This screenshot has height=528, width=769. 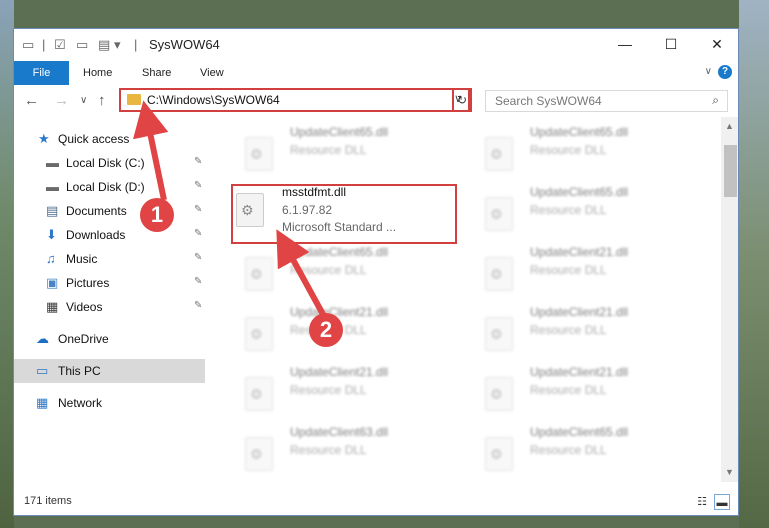 I want to click on window-title: SysWOW64, so click(x=184, y=44).